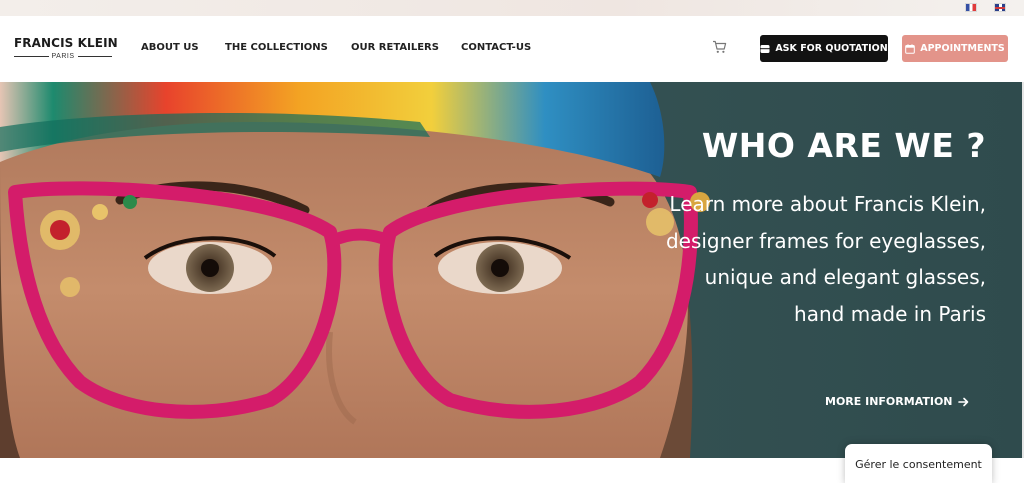 The image size is (1024, 483). I want to click on more-information-link: MORE INFORMATION, so click(897, 401).